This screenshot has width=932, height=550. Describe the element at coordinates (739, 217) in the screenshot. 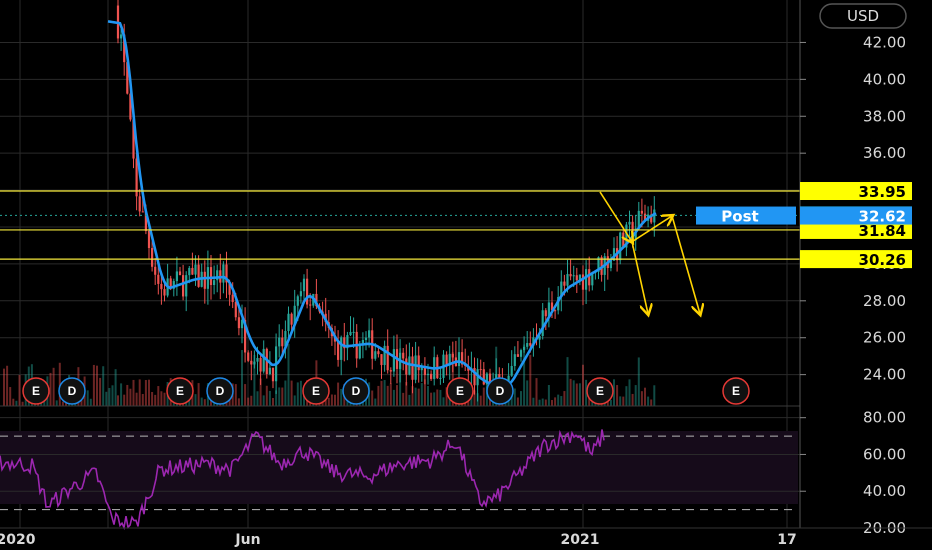

I see `post-market-tag: Post` at that location.